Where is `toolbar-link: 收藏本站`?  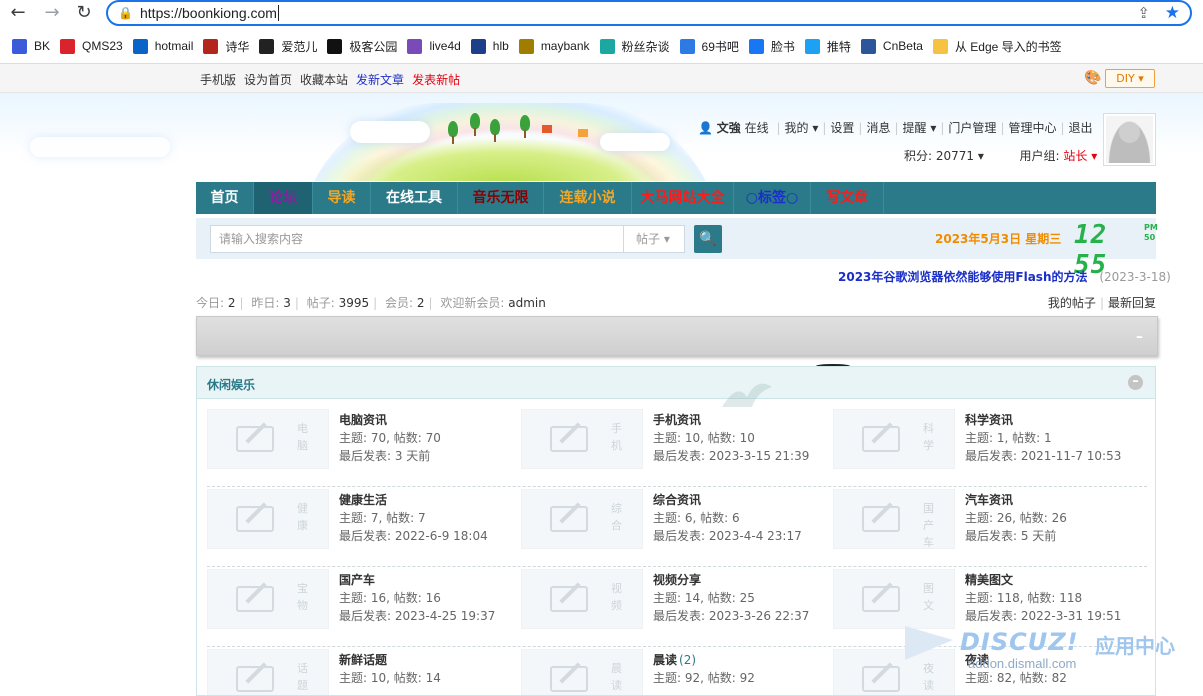 toolbar-link: 收藏本站 is located at coordinates (324, 80).